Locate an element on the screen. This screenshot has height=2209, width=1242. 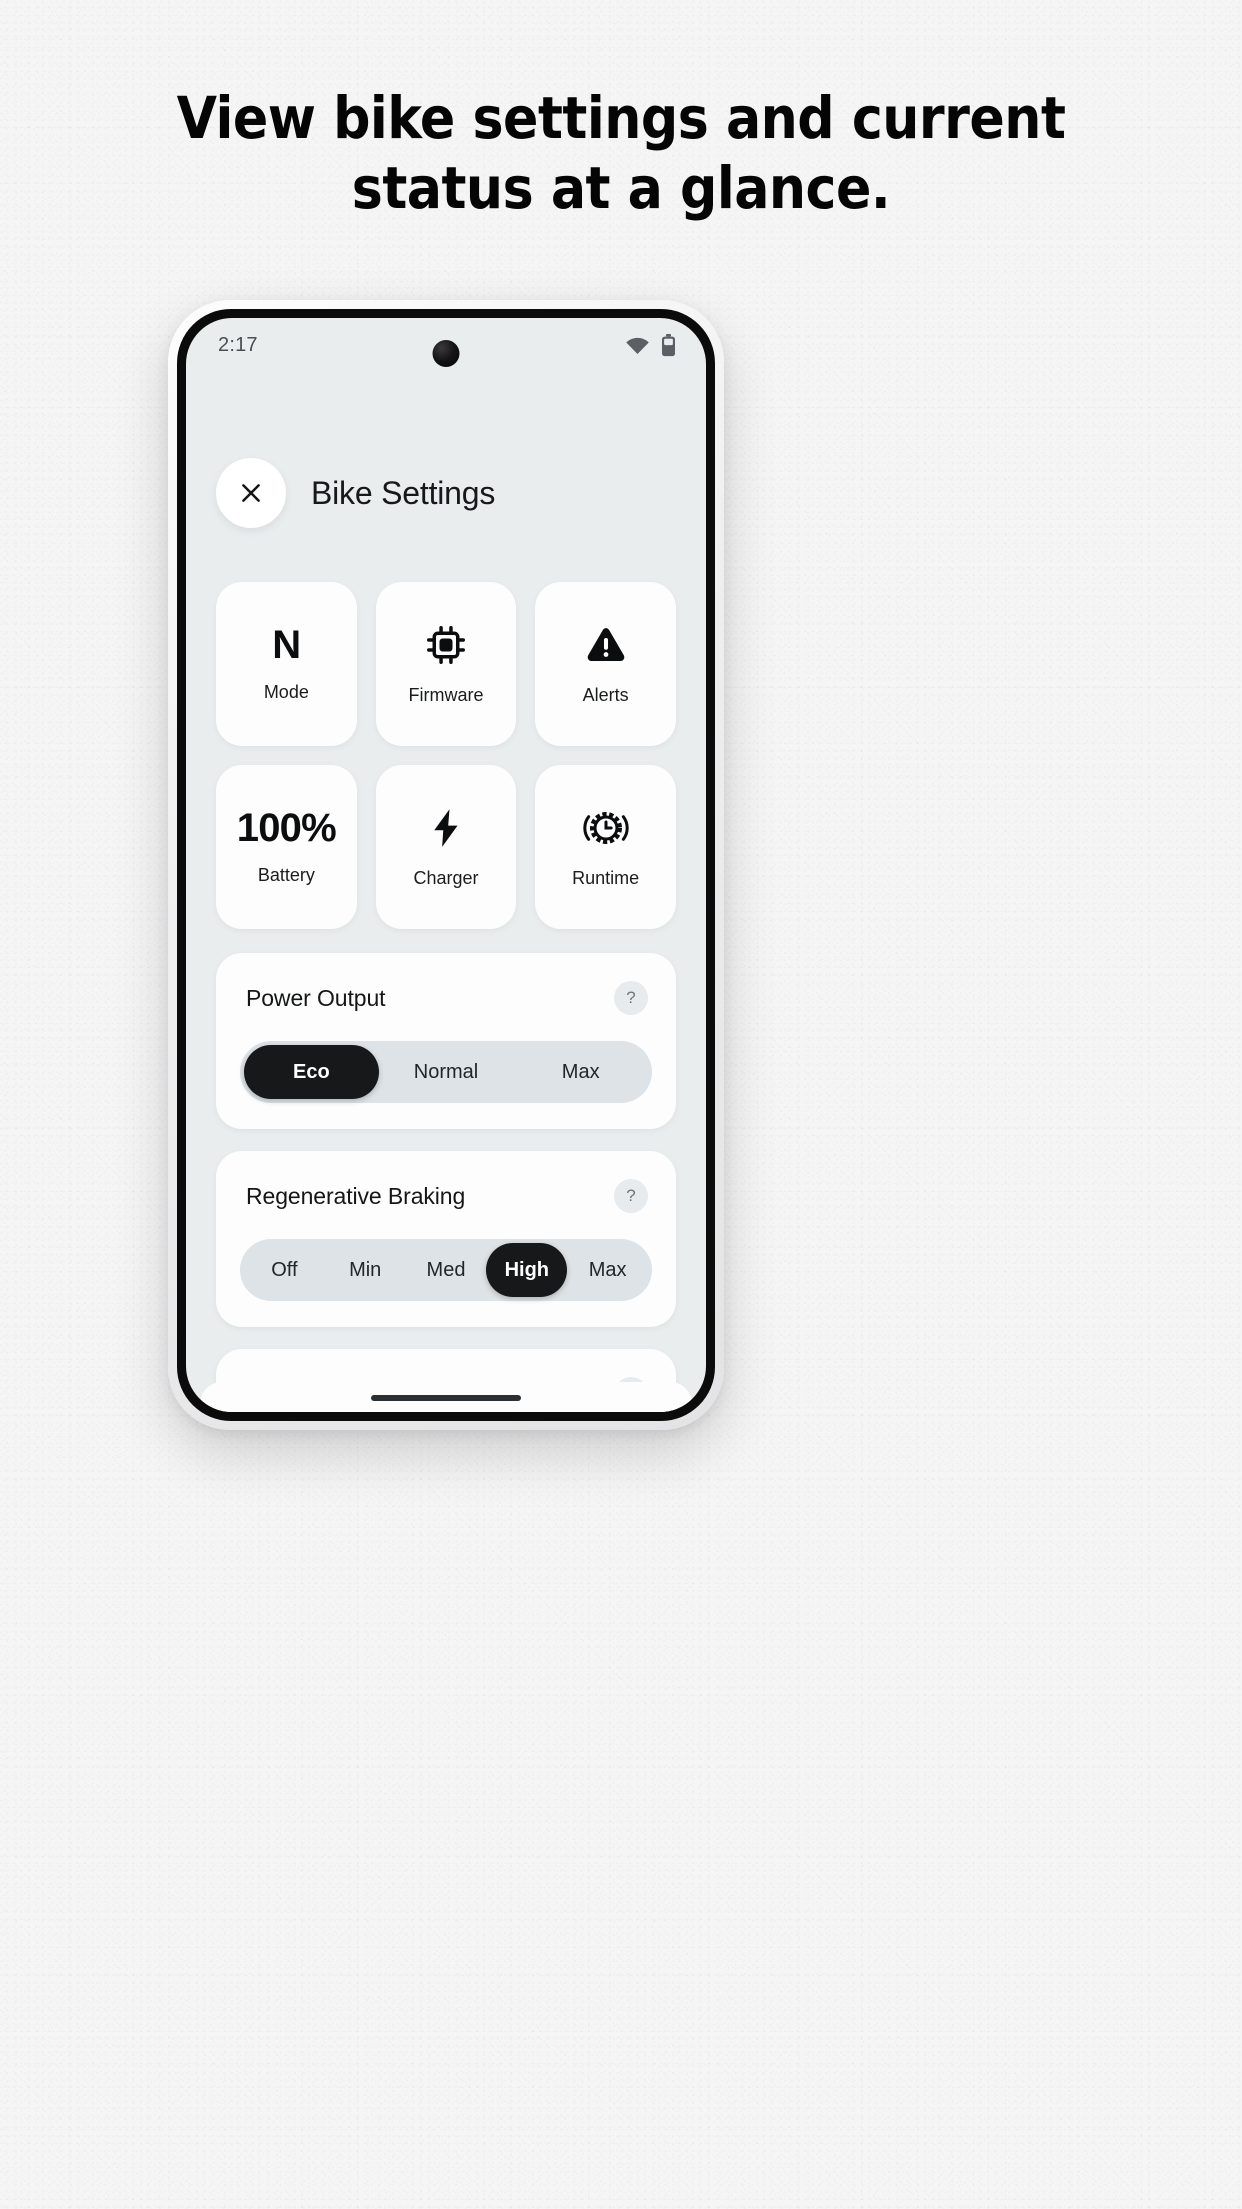
battery-icon is located at coordinates (668, 345).